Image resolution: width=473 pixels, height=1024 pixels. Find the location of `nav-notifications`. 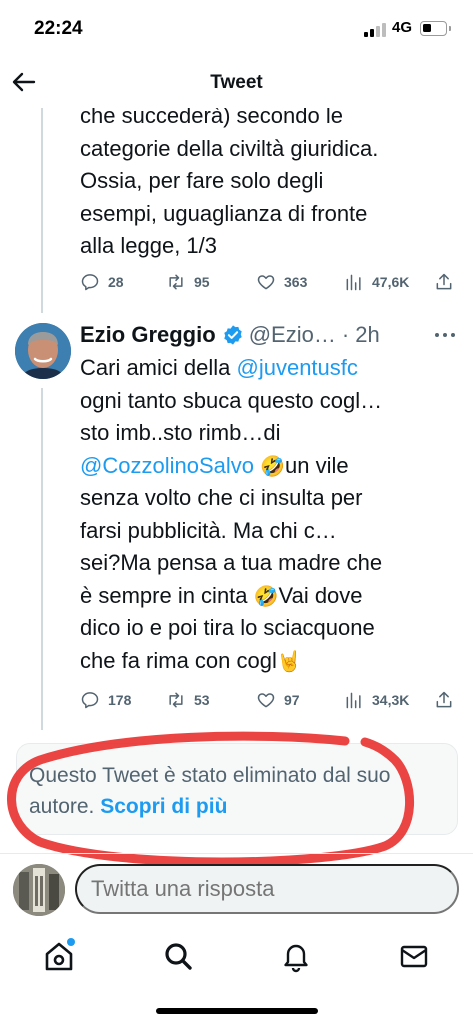

nav-notifications is located at coordinates (296, 956).